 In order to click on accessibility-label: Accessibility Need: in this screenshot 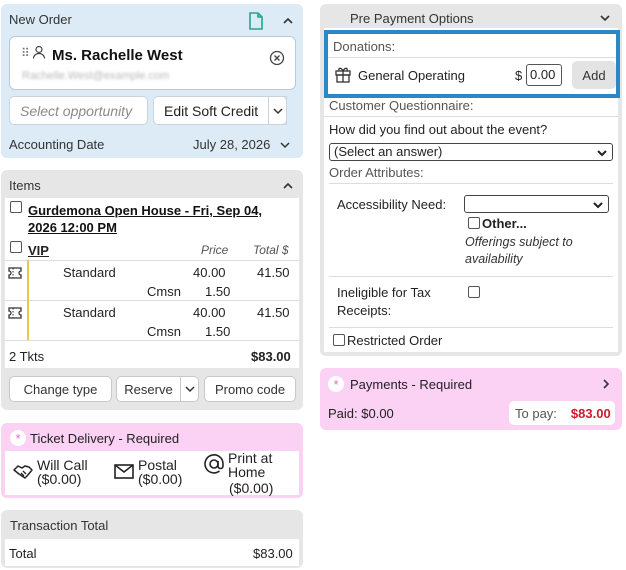, I will do `click(392, 204)`.